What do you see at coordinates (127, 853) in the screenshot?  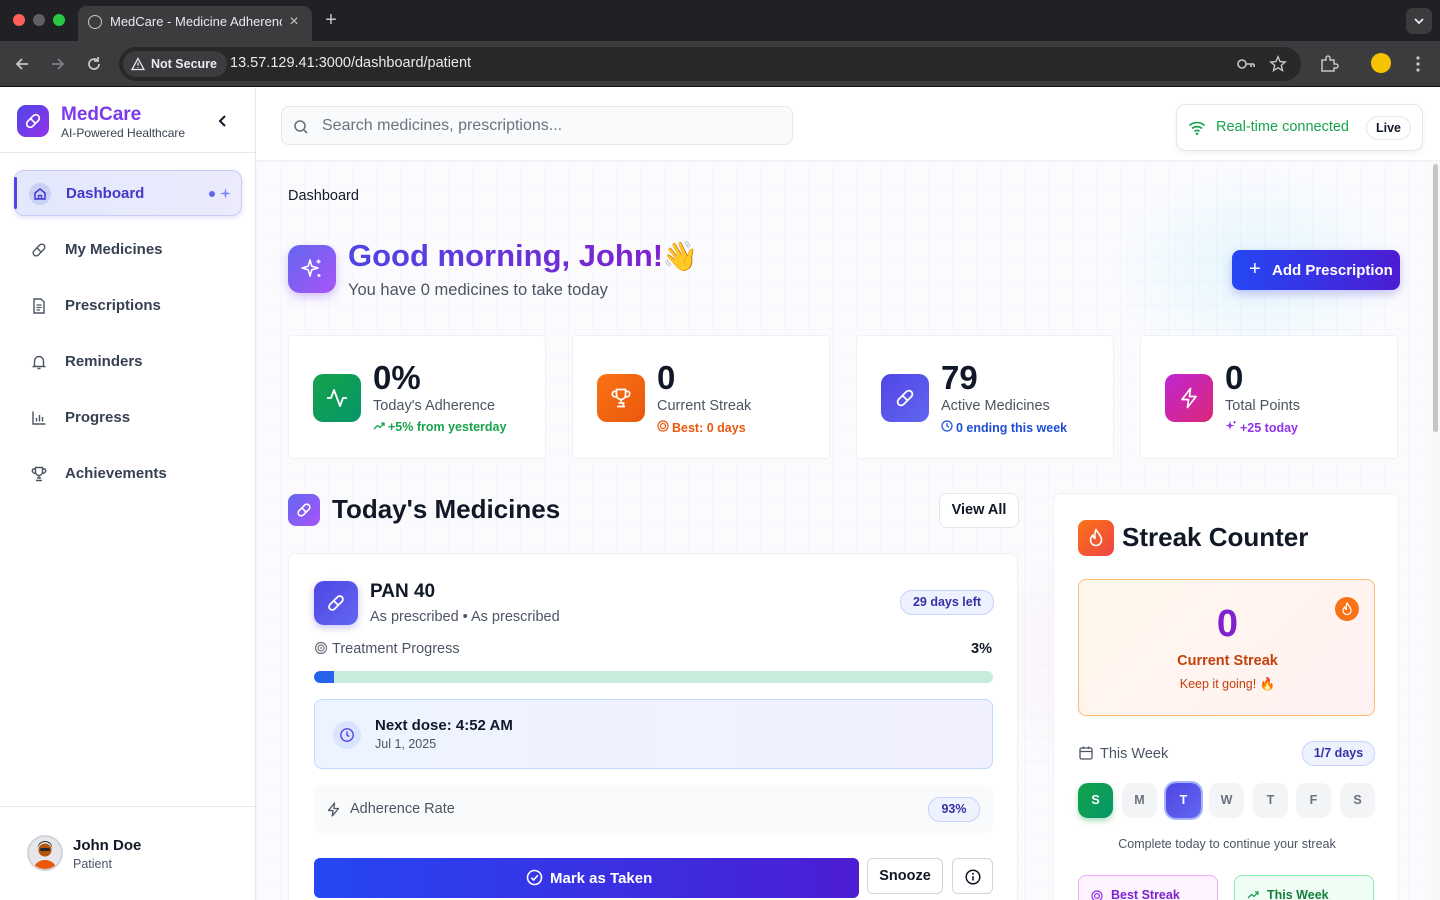 I see `user-profile: John Doe Patient` at bounding box center [127, 853].